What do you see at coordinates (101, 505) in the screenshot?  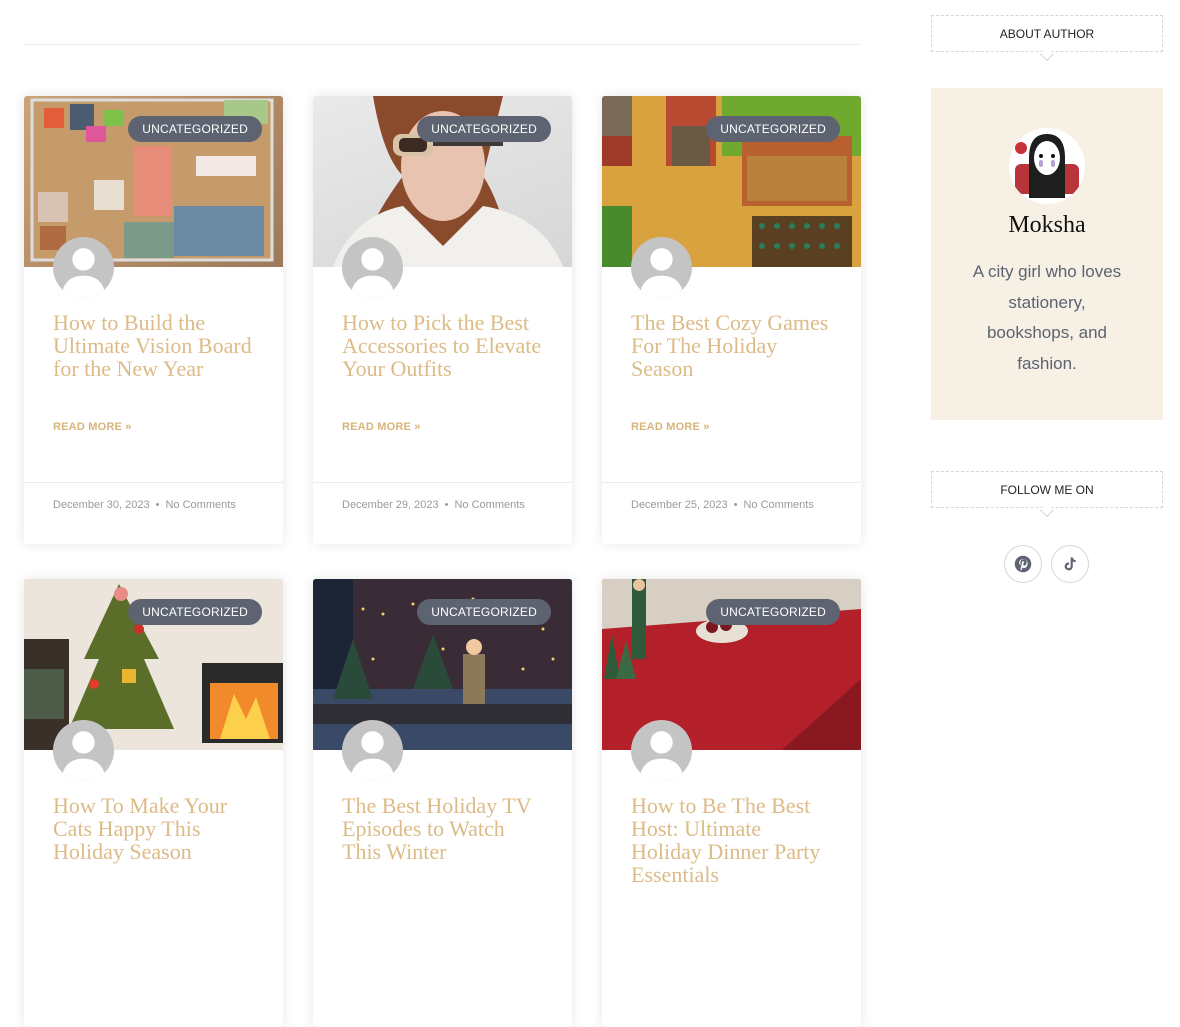 I see `post-date: December 30, 2023` at bounding box center [101, 505].